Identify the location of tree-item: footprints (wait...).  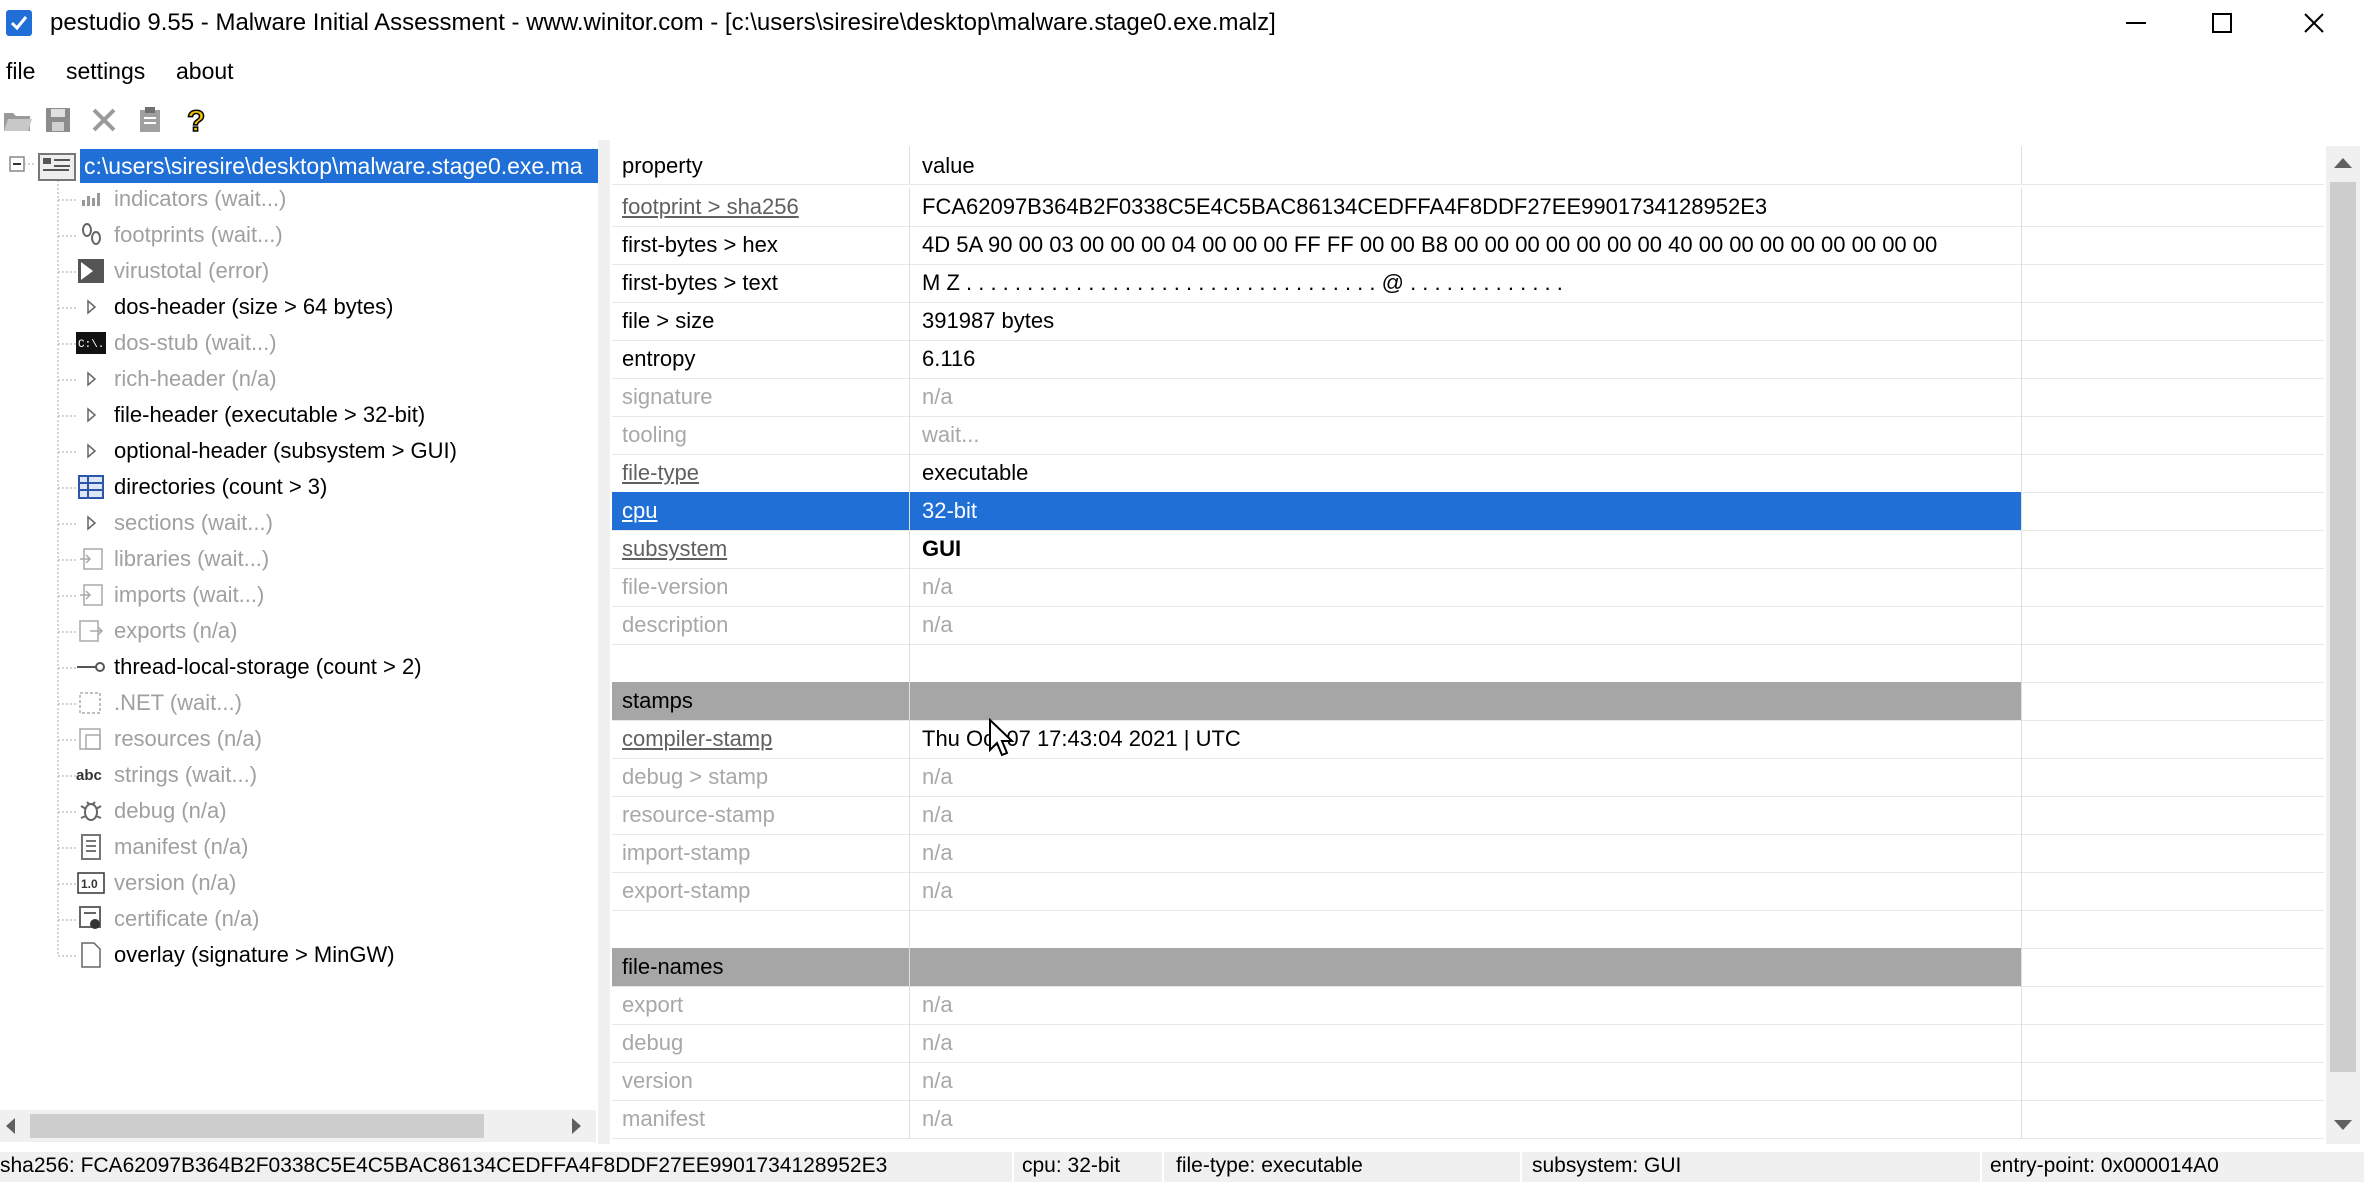
(179, 235).